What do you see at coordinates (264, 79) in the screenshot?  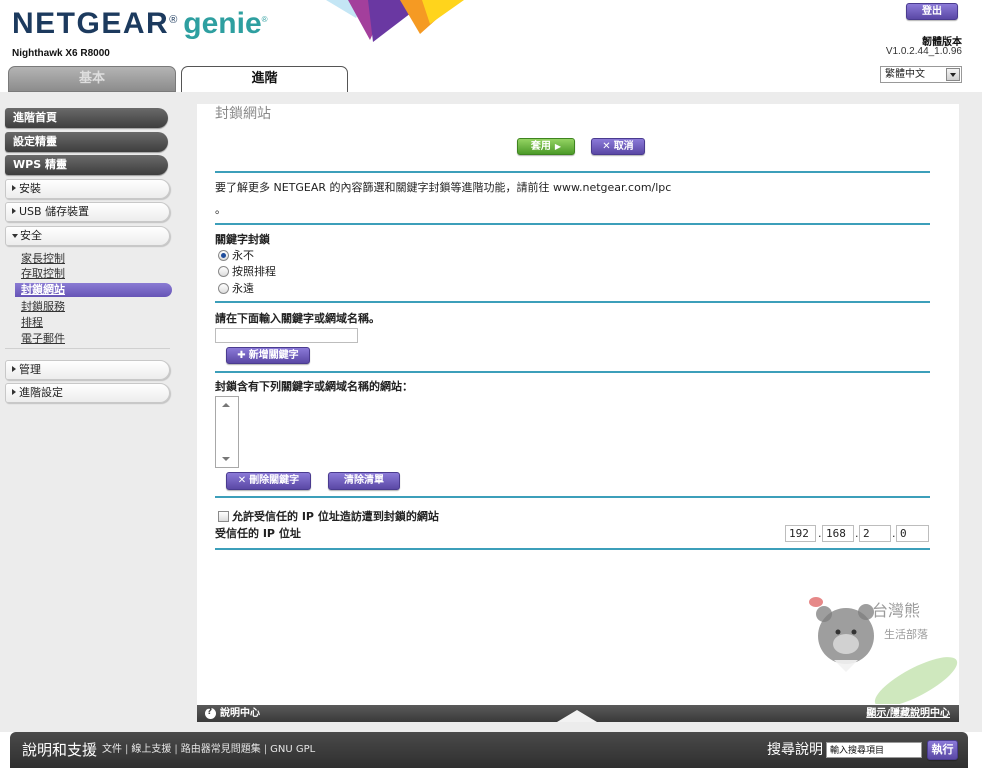 I see `tab-advanced: 進階` at bounding box center [264, 79].